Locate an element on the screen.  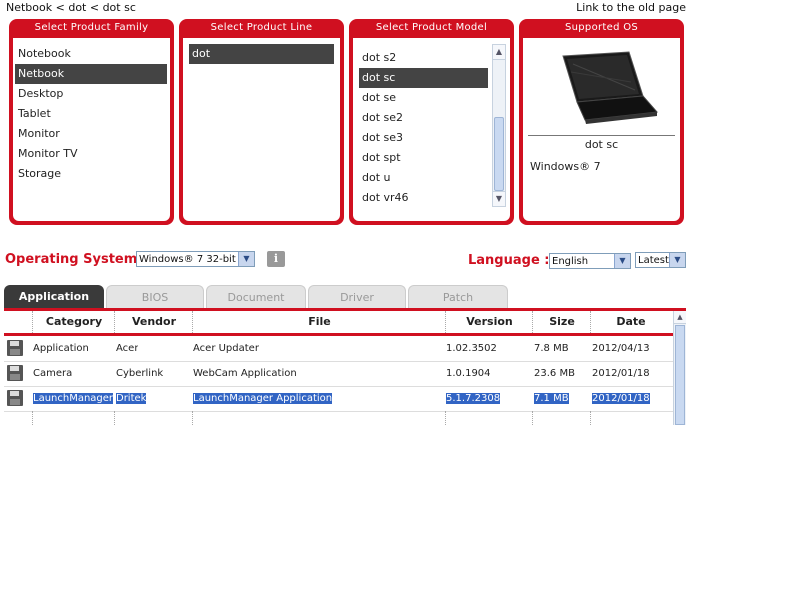
cell-file: LaunchManager Application is located at coordinates (263, 398).